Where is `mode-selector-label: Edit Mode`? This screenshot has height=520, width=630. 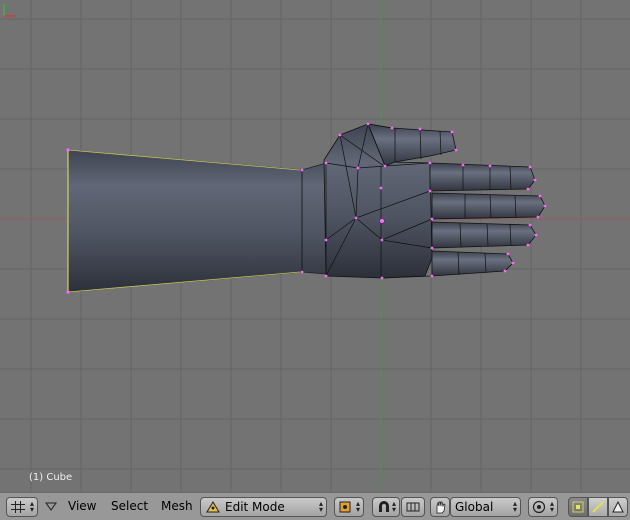 mode-selector-label: Edit Mode is located at coordinates (255, 507).